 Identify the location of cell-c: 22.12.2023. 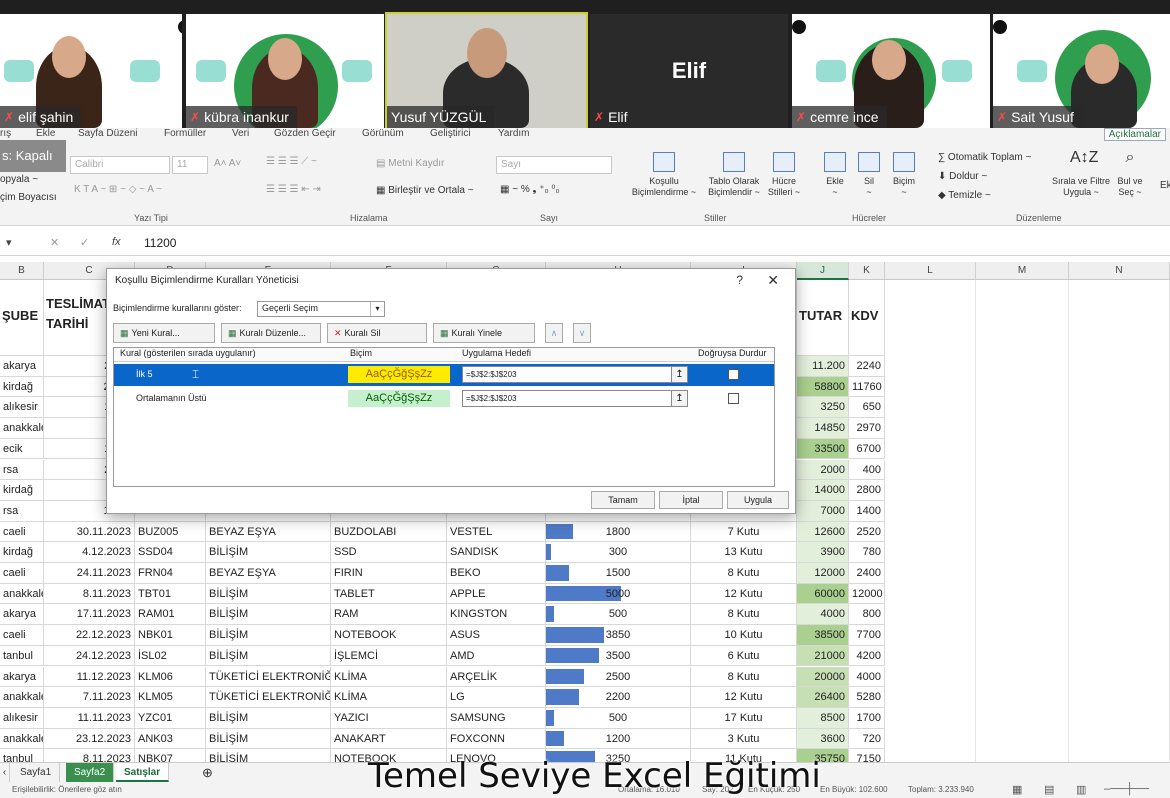
(89, 635).